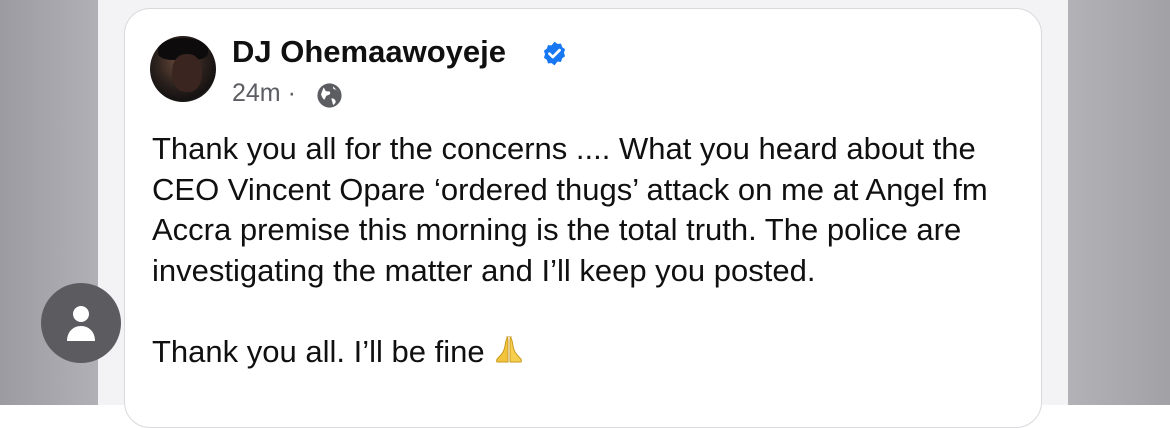  Describe the element at coordinates (318, 351) in the screenshot. I see `post-paragraph: Thank you all. I’ll be fine` at that location.